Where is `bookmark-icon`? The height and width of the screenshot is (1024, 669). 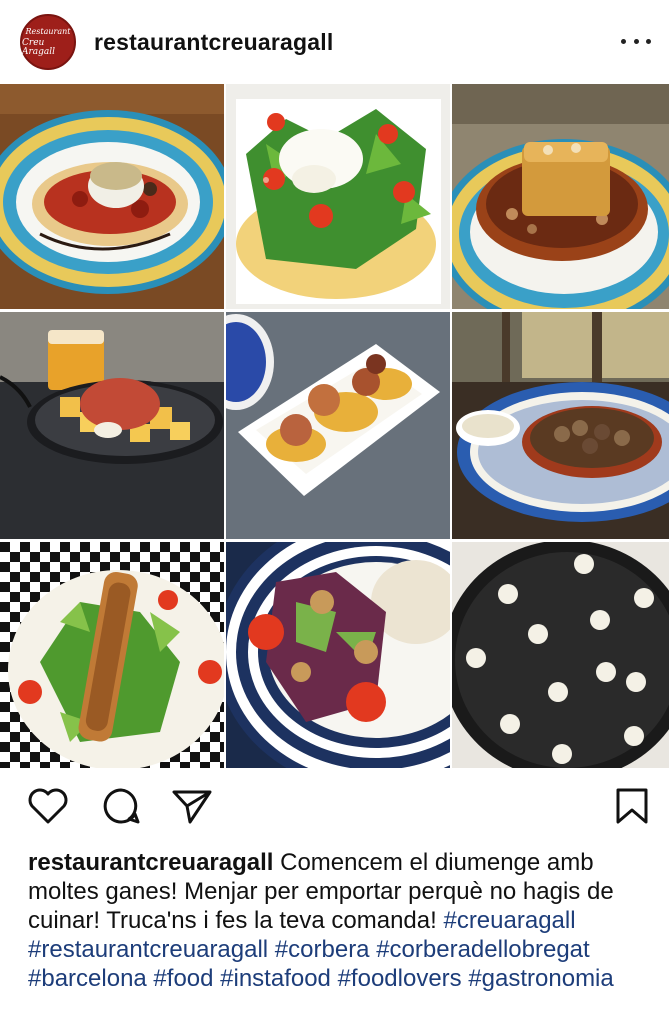 bookmark-icon is located at coordinates (632, 806).